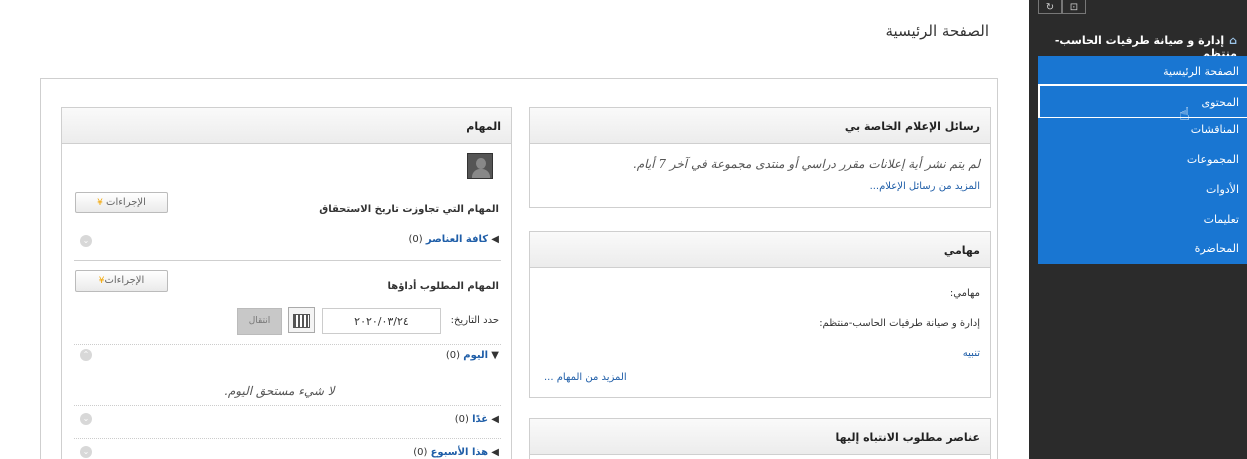 This screenshot has width=1247, height=459. I want to click on collapse-arrow-icon: ▼, so click(495, 355).